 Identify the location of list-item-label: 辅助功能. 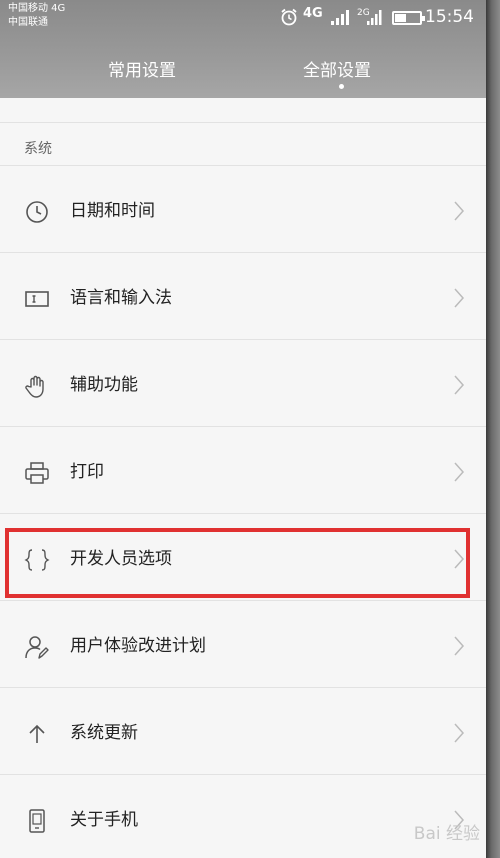
(104, 385).